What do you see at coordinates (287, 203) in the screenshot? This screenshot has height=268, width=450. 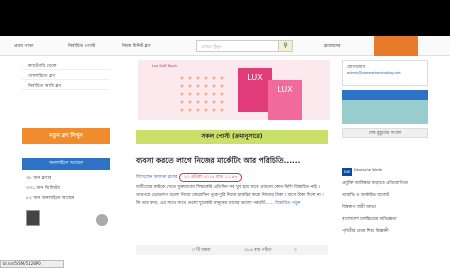 I see `read-more-link: বিস্তারিত পড়ুন` at bounding box center [287, 203].